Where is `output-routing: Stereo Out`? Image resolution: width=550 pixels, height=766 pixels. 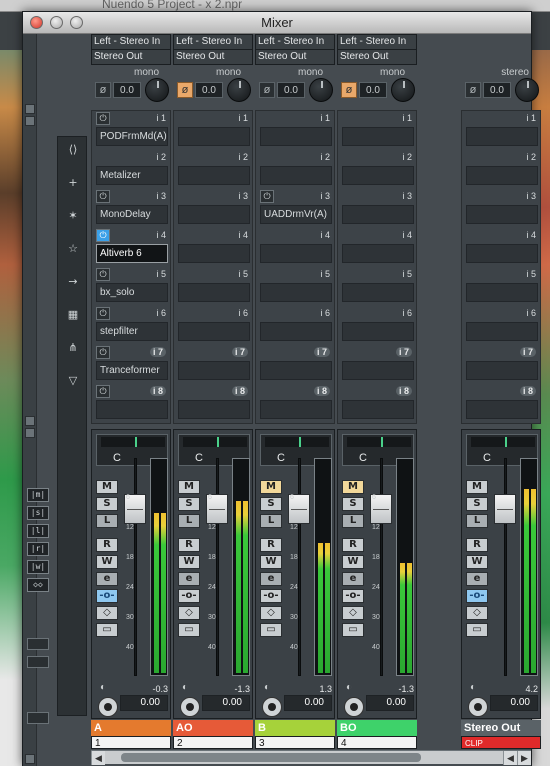
output-routing: Stereo Out is located at coordinates (377, 57).